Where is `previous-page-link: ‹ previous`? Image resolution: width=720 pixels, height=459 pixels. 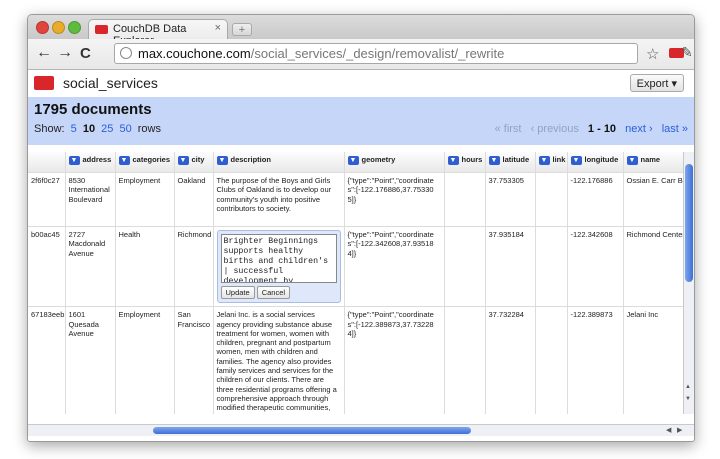 previous-page-link: ‹ previous is located at coordinates (555, 129).